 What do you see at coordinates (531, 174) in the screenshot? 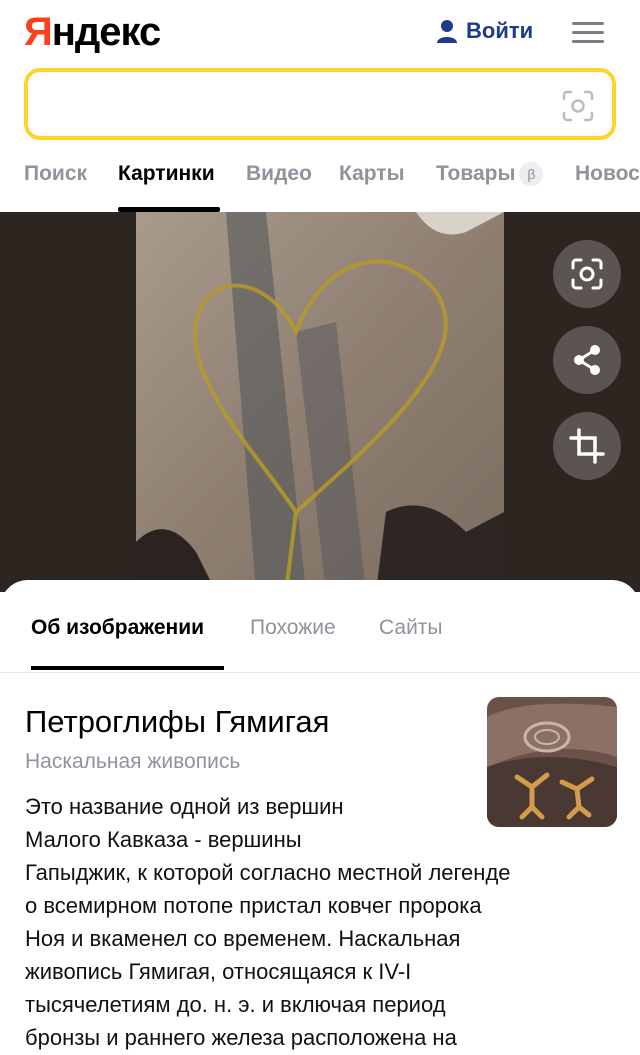
I see `beta-badge: β` at bounding box center [531, 174].